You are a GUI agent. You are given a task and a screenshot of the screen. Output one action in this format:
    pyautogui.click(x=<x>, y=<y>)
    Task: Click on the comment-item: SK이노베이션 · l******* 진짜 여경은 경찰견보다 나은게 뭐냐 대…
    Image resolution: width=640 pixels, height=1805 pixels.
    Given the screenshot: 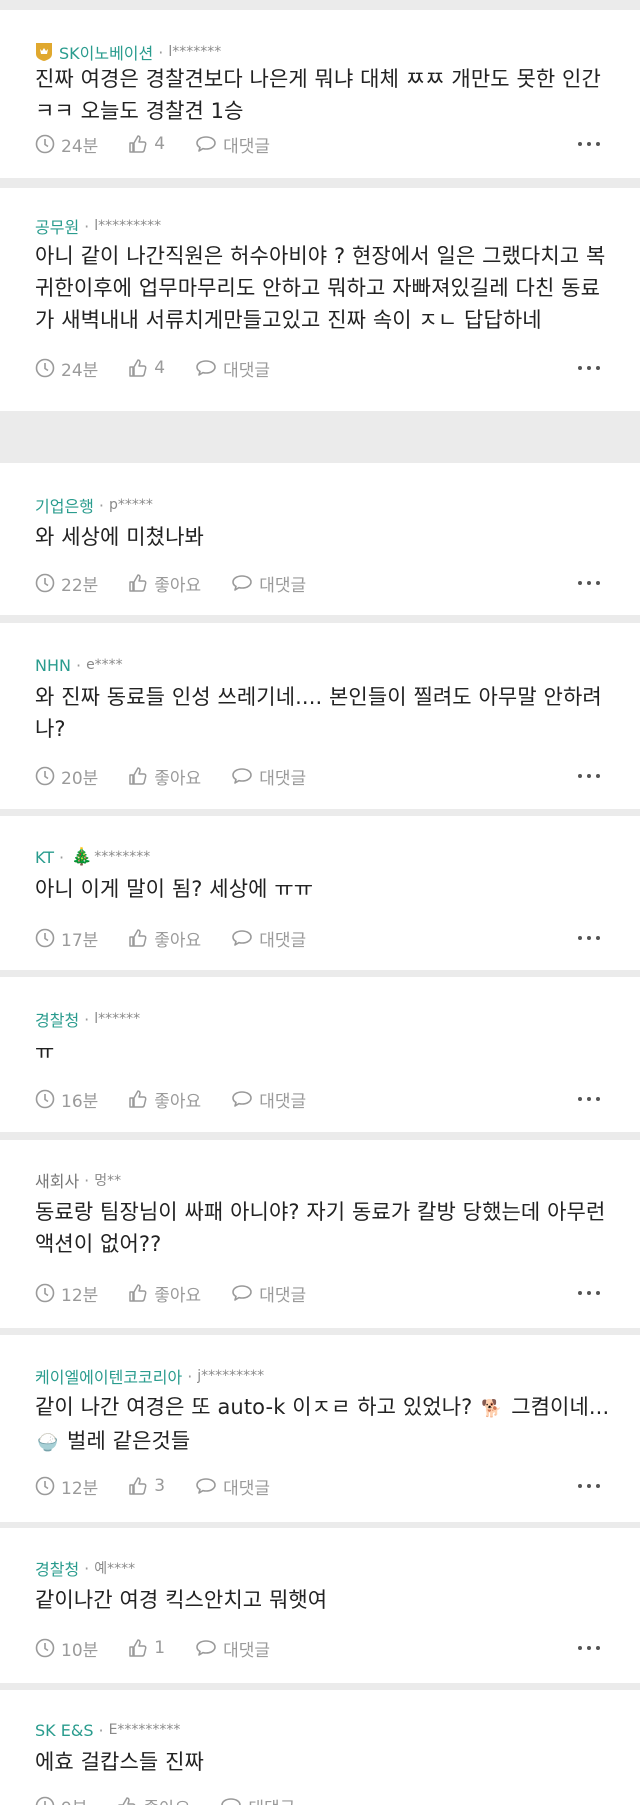 What is the action you would take?
    pyautogui.click(x=320, y=94)
    